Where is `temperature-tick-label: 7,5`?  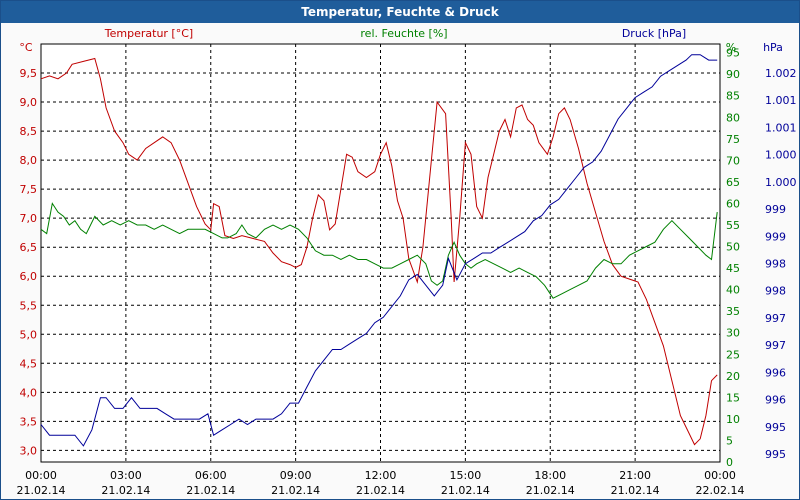 temperature-tick-label: 7,5 is located at coordinates (29, 189).